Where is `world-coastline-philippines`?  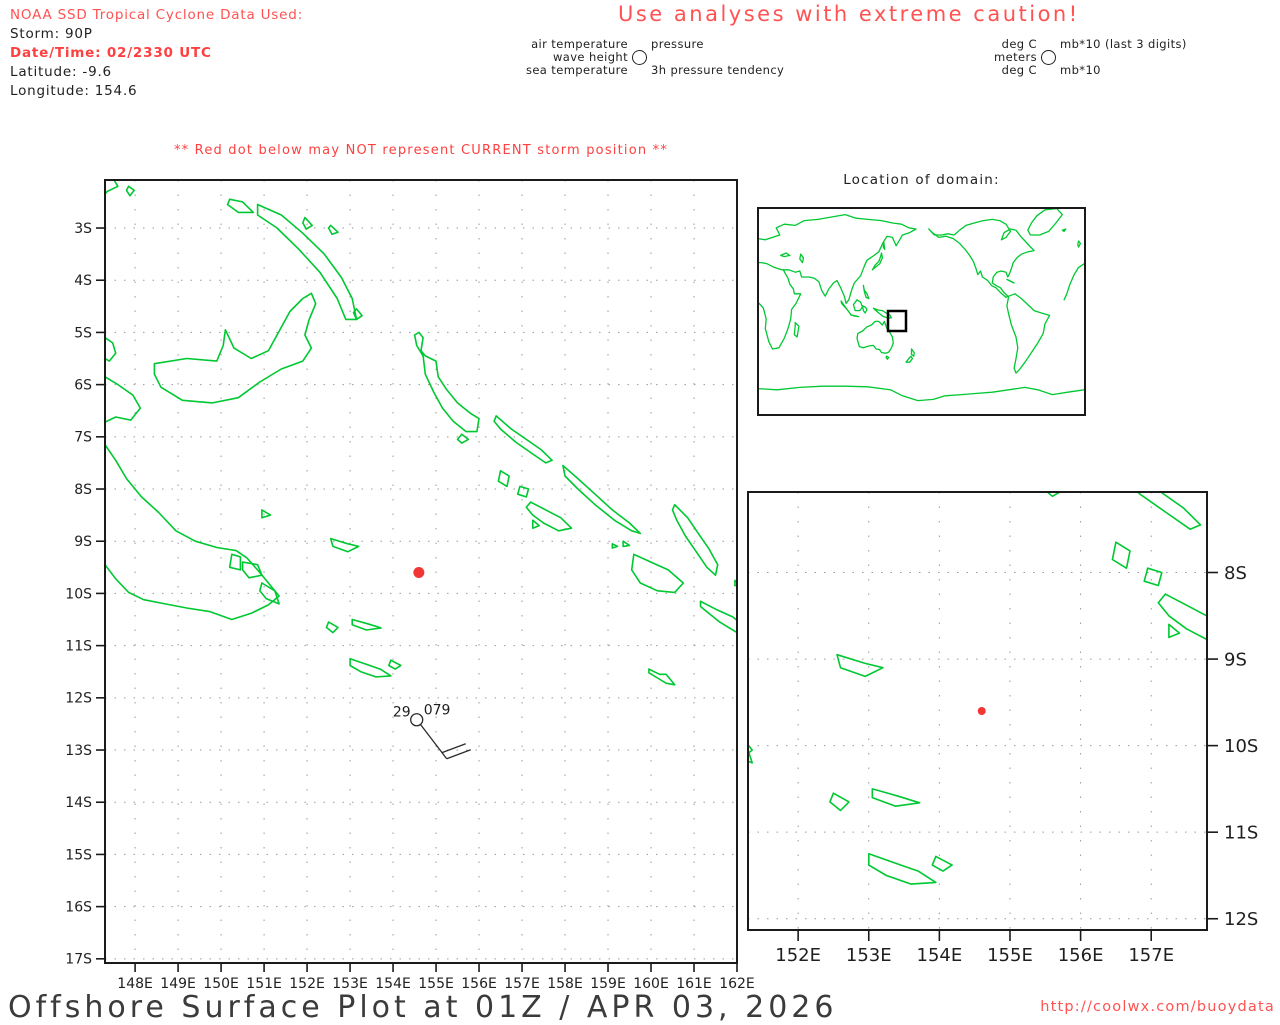 world-coastline-philippines is located at coordinates (866, 292).